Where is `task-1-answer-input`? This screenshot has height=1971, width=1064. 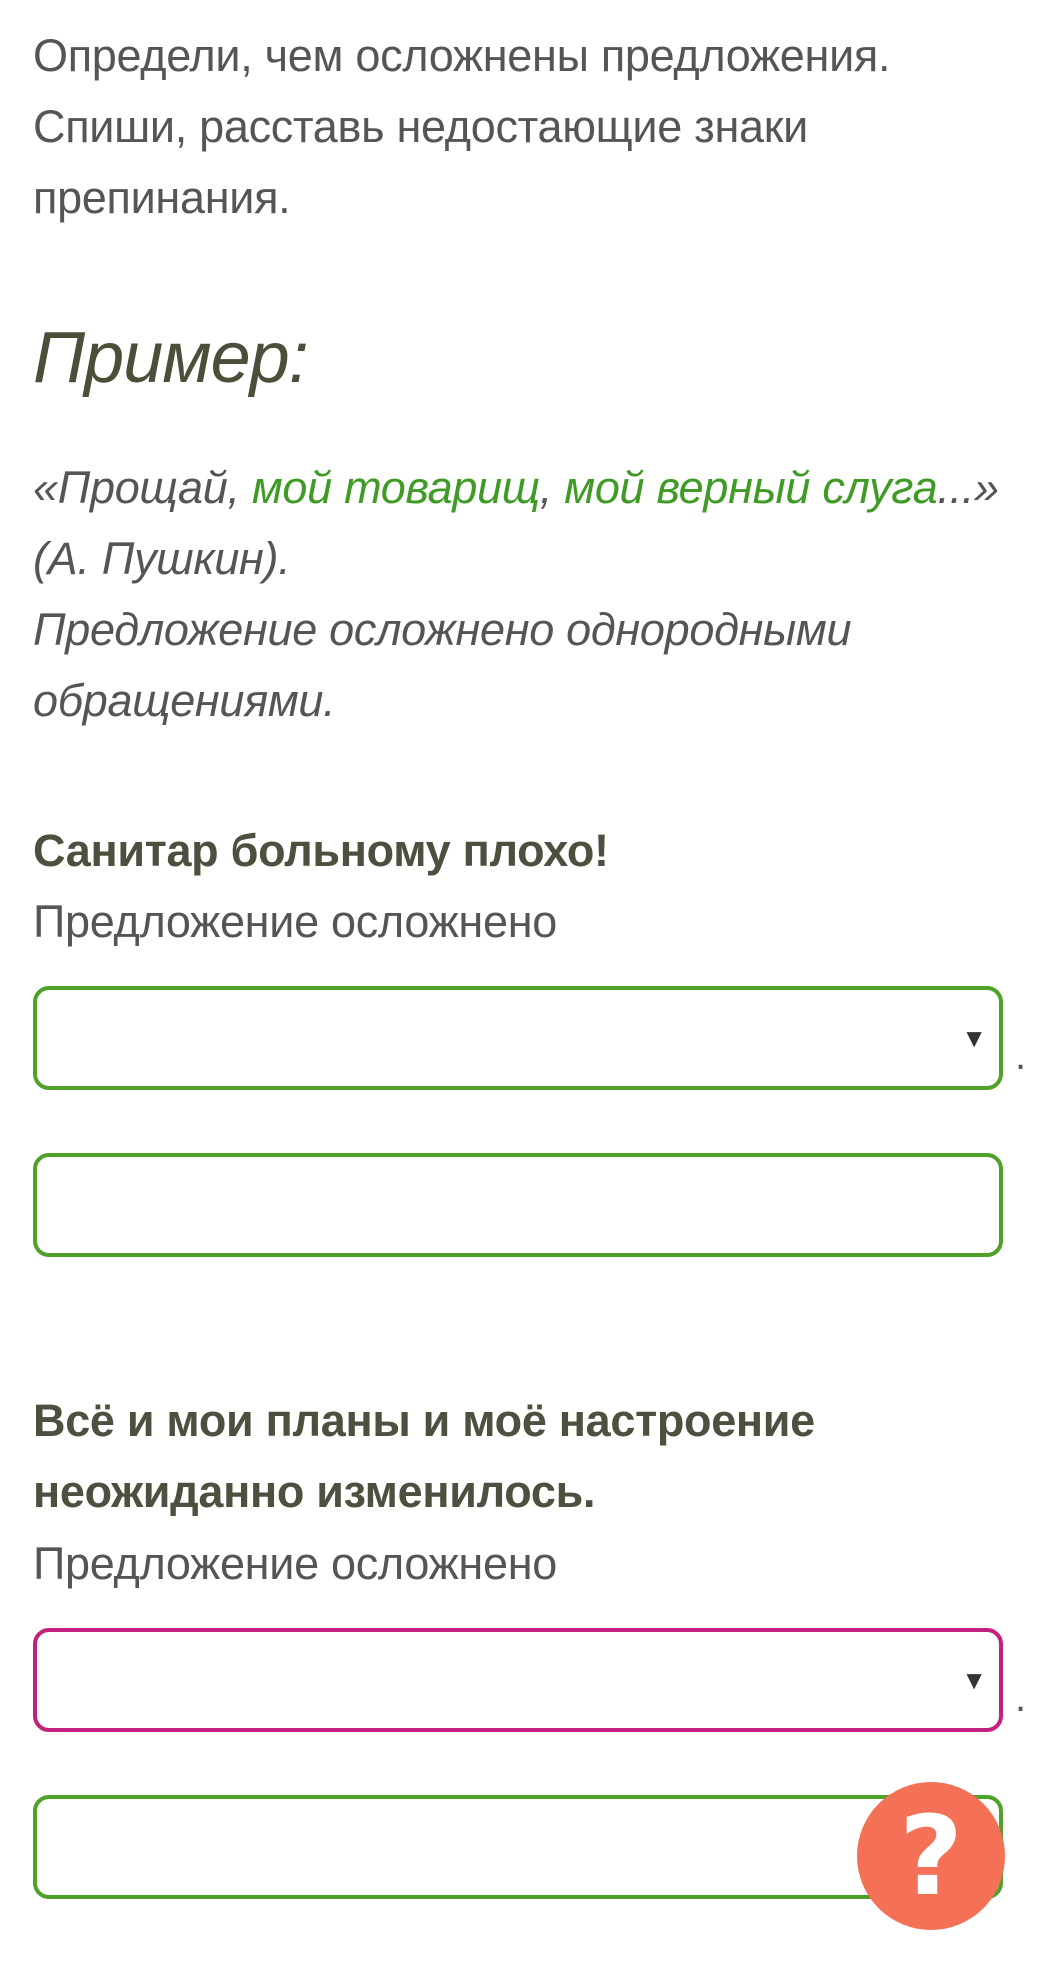 task-1-answer-input is located at coordinates (518, 1205).